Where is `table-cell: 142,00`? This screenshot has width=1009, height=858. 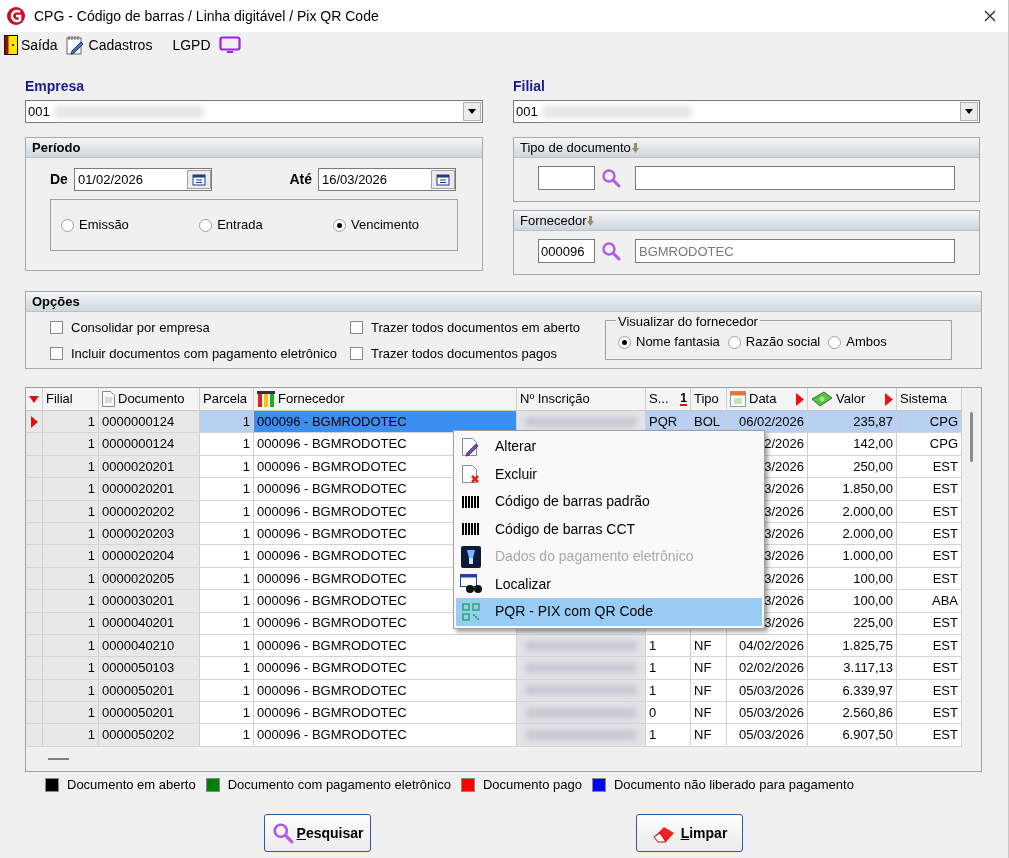
table-cell: 142,00 is located at coordinates (852, 444).